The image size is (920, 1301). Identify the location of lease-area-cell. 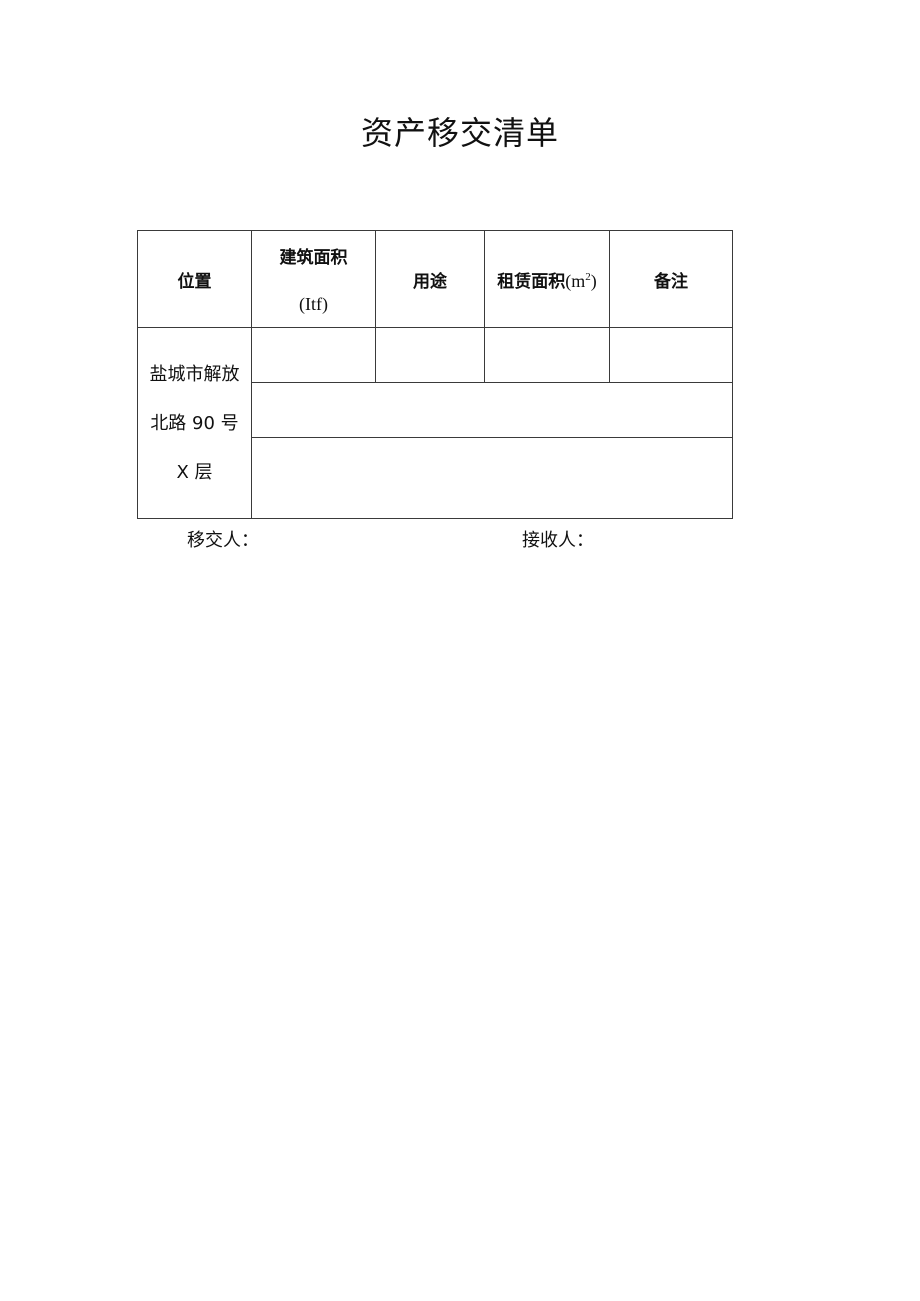
(547, 355).